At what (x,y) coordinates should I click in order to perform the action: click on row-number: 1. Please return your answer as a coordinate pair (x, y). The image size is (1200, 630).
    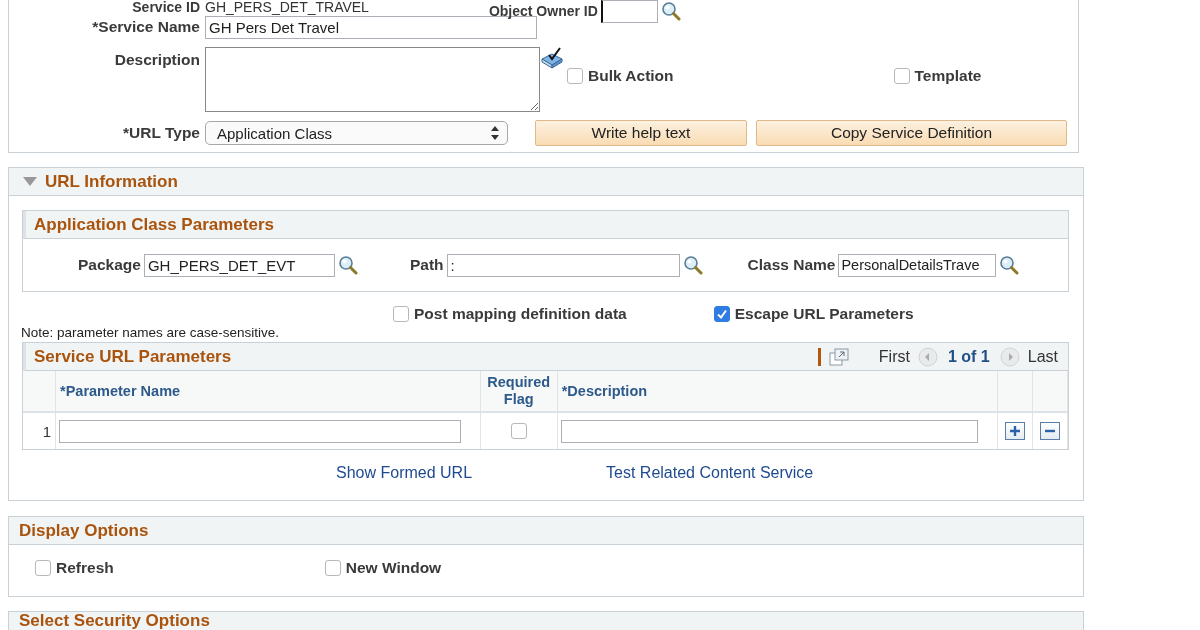
    Looking at the image, I should click on (46, 431).